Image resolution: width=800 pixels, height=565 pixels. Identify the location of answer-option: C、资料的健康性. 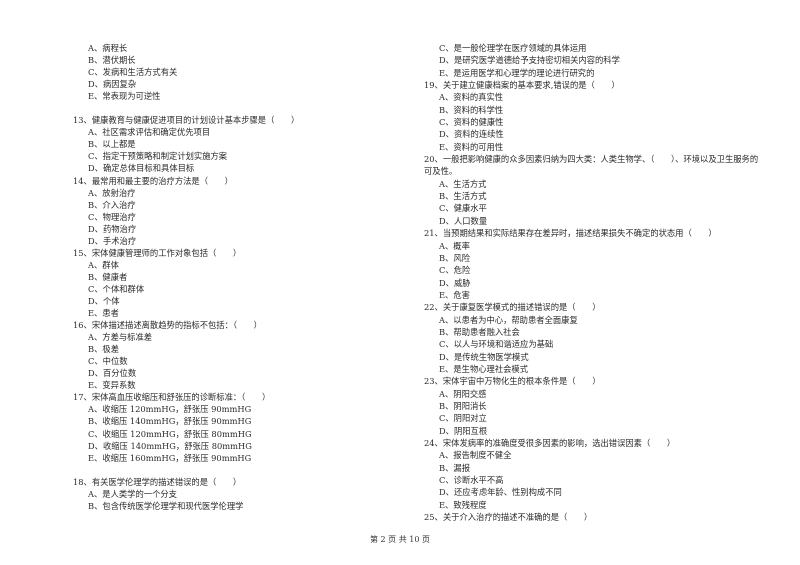
(471, 122).